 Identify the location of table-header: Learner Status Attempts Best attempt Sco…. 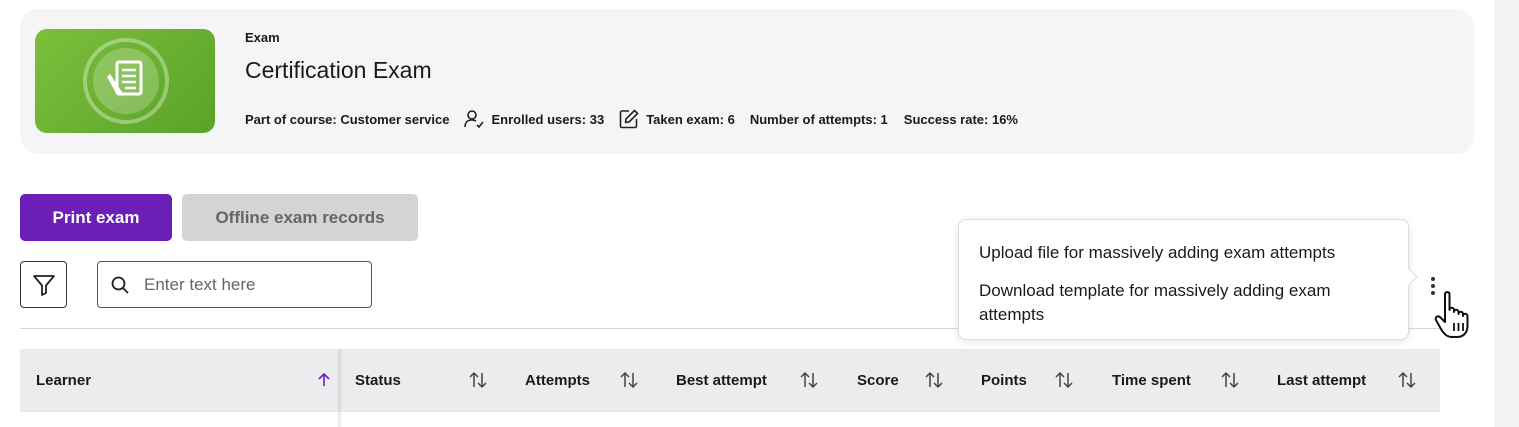
(730, 380).